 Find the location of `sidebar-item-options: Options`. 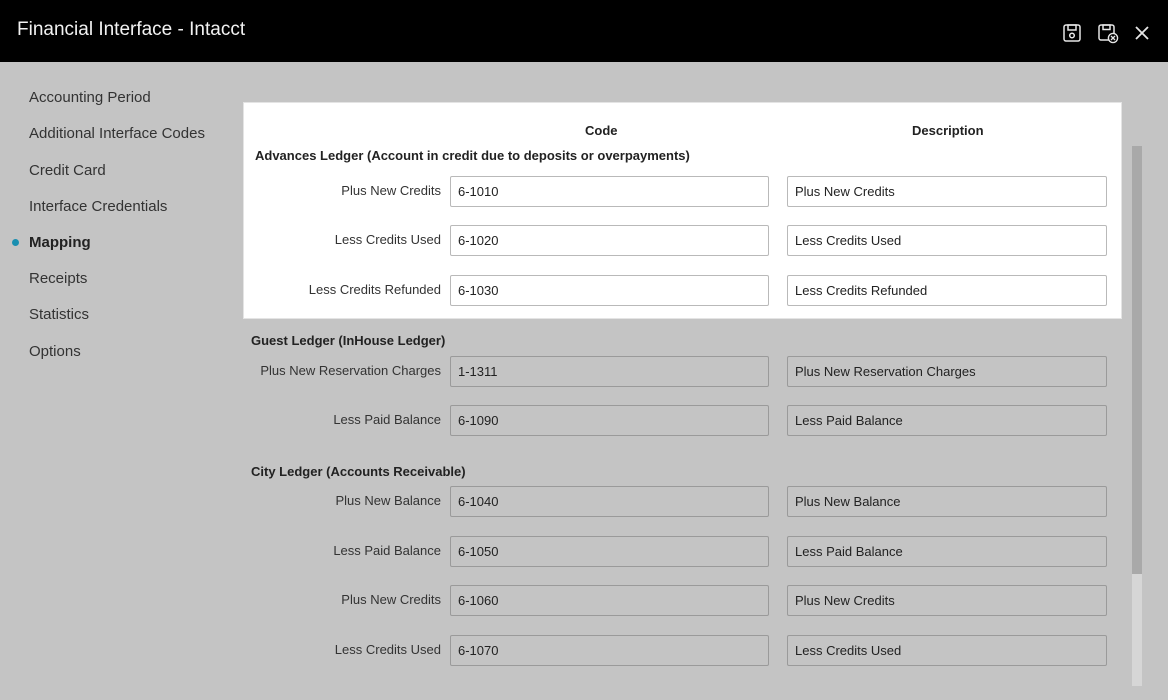

sidebar-item-options: Options is located at coordinates (55, 351).